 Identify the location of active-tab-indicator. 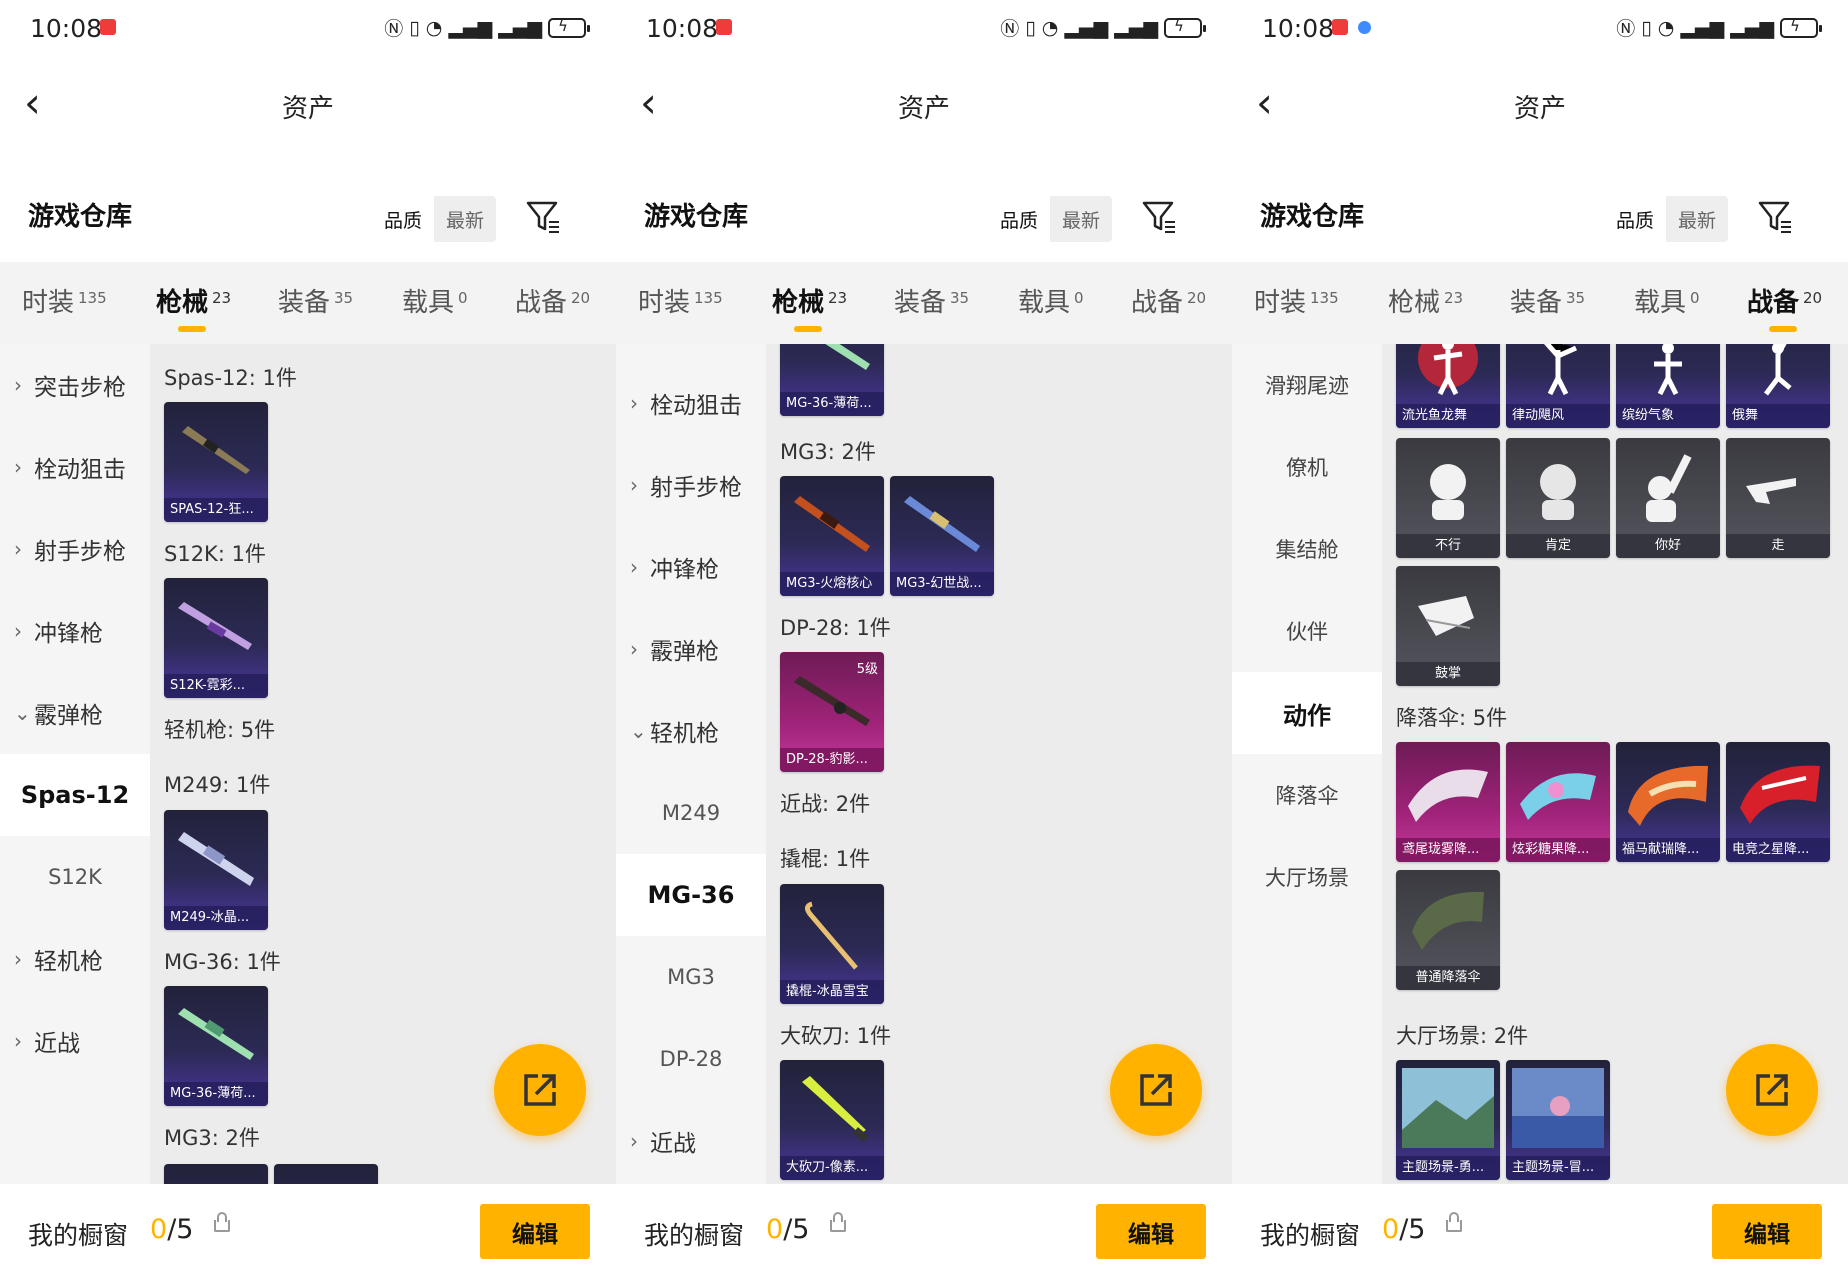
(1783, 329).